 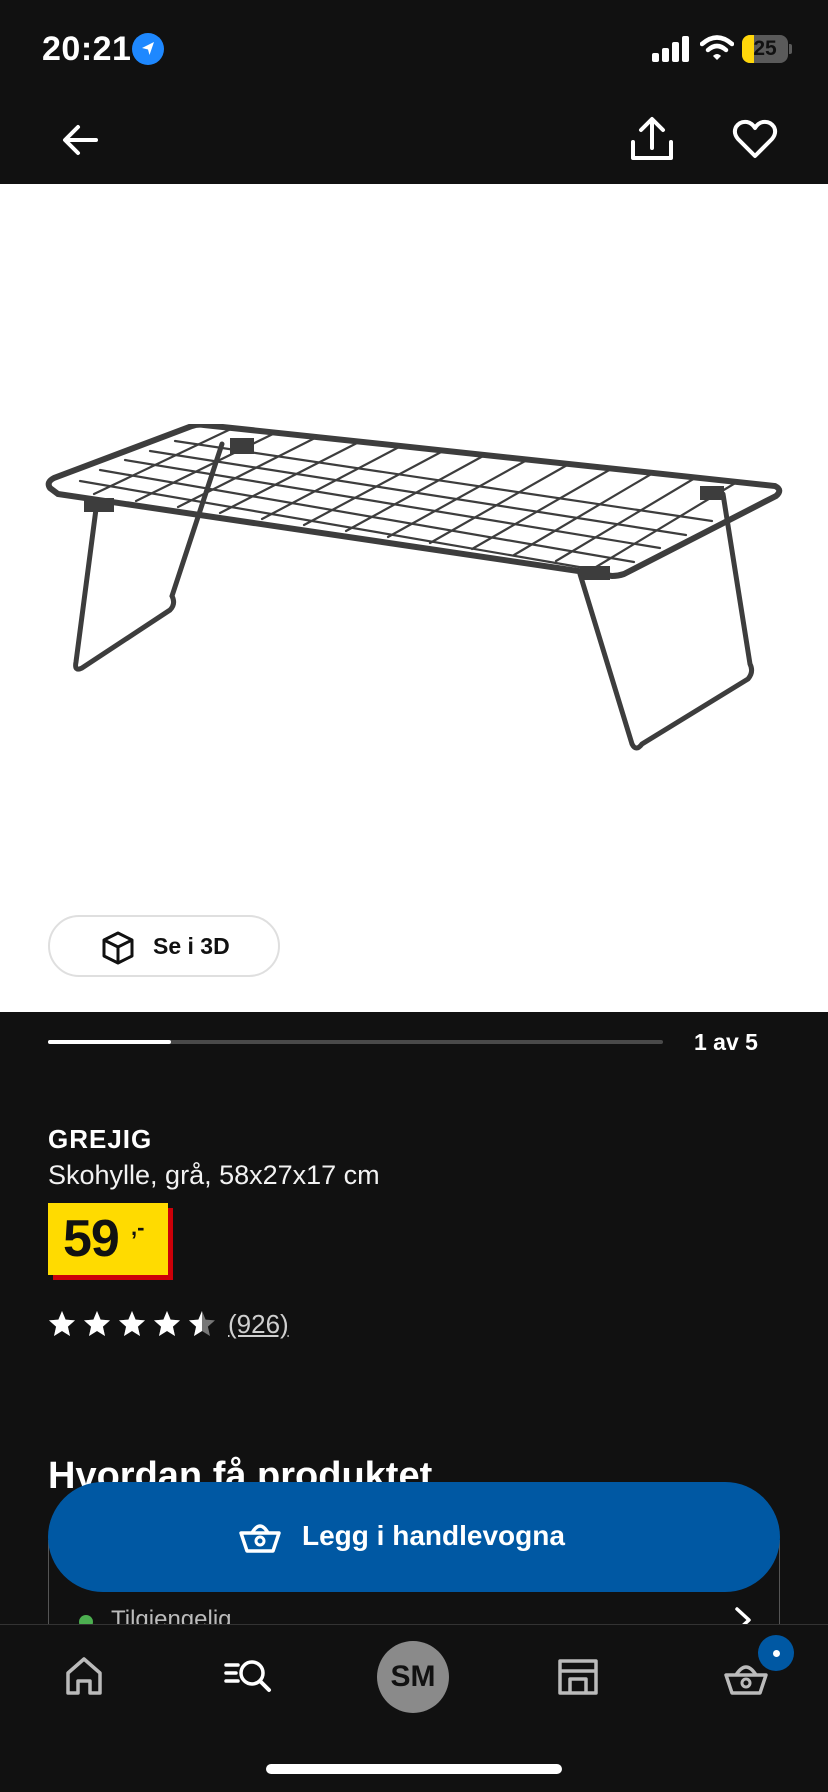 What do you see at coordinates (414, 1769) in the screenshot?
I see `home-indicator` at bounding box center [414, 1769].